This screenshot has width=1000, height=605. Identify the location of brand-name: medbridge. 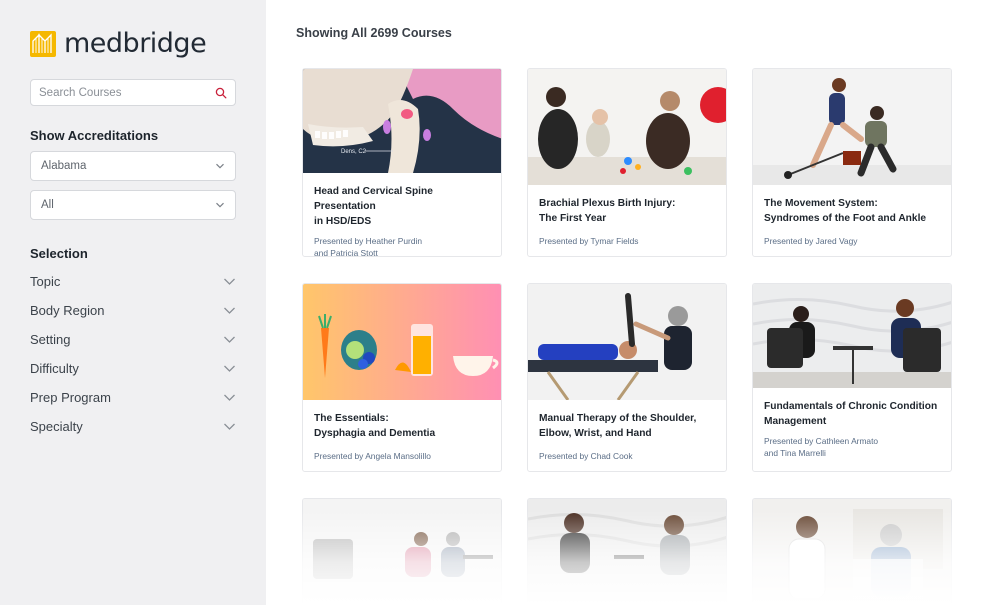
(135, 43).